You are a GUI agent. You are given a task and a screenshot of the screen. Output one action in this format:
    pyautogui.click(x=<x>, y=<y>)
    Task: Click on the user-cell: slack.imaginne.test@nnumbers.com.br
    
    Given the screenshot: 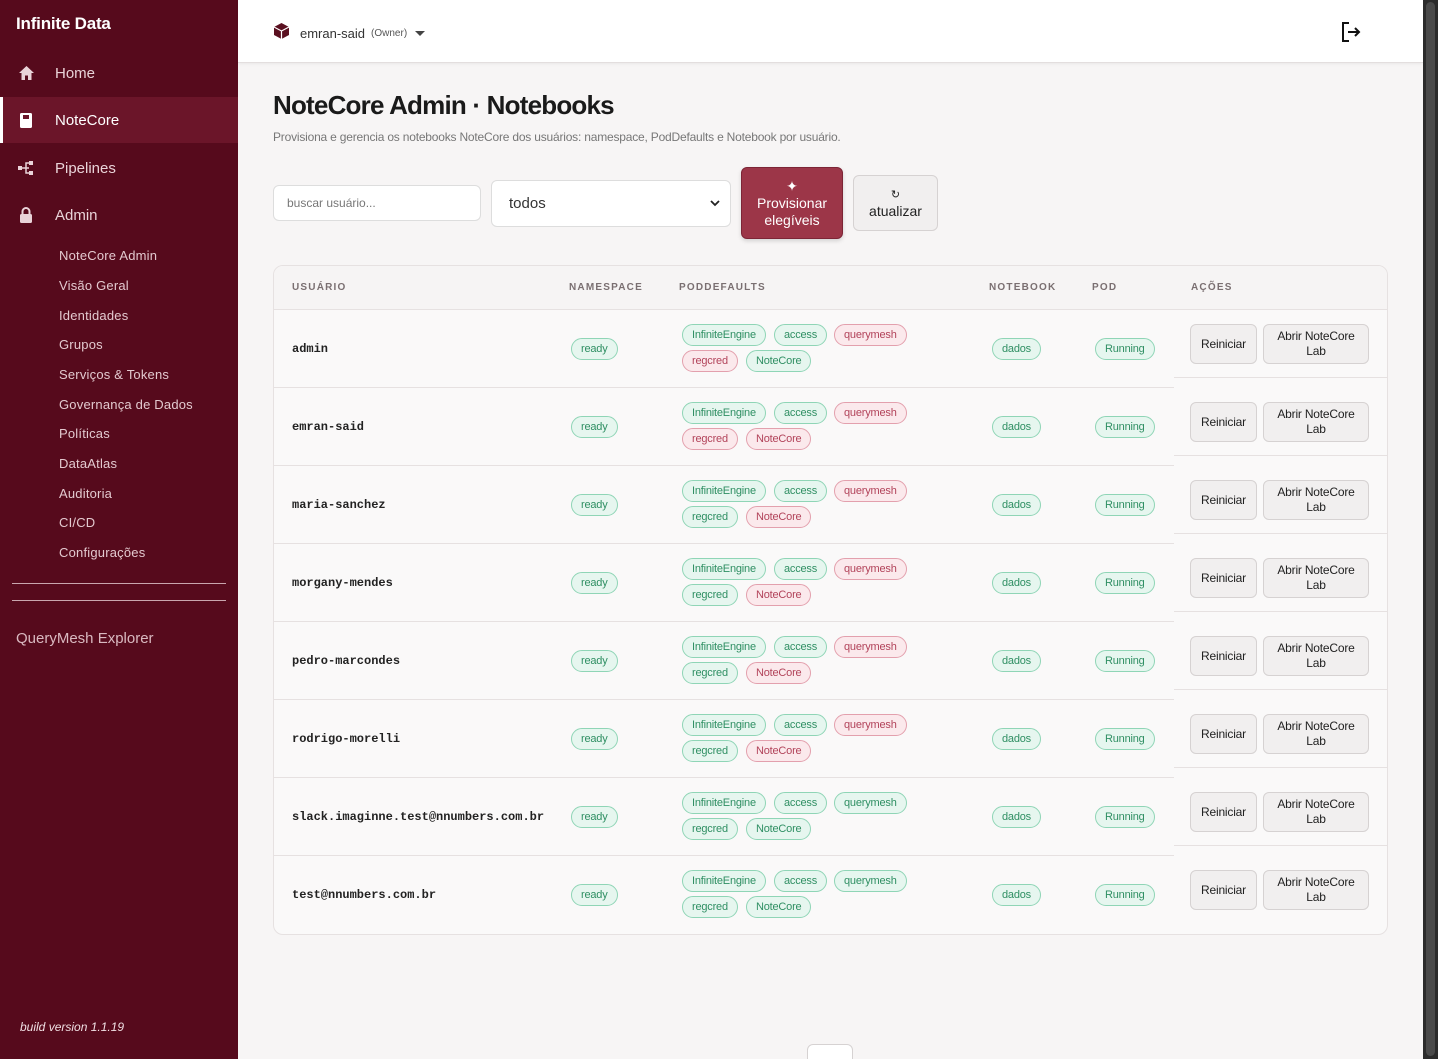 What is the action you would take?
    pyautogui.click(x=418, y=817)
    